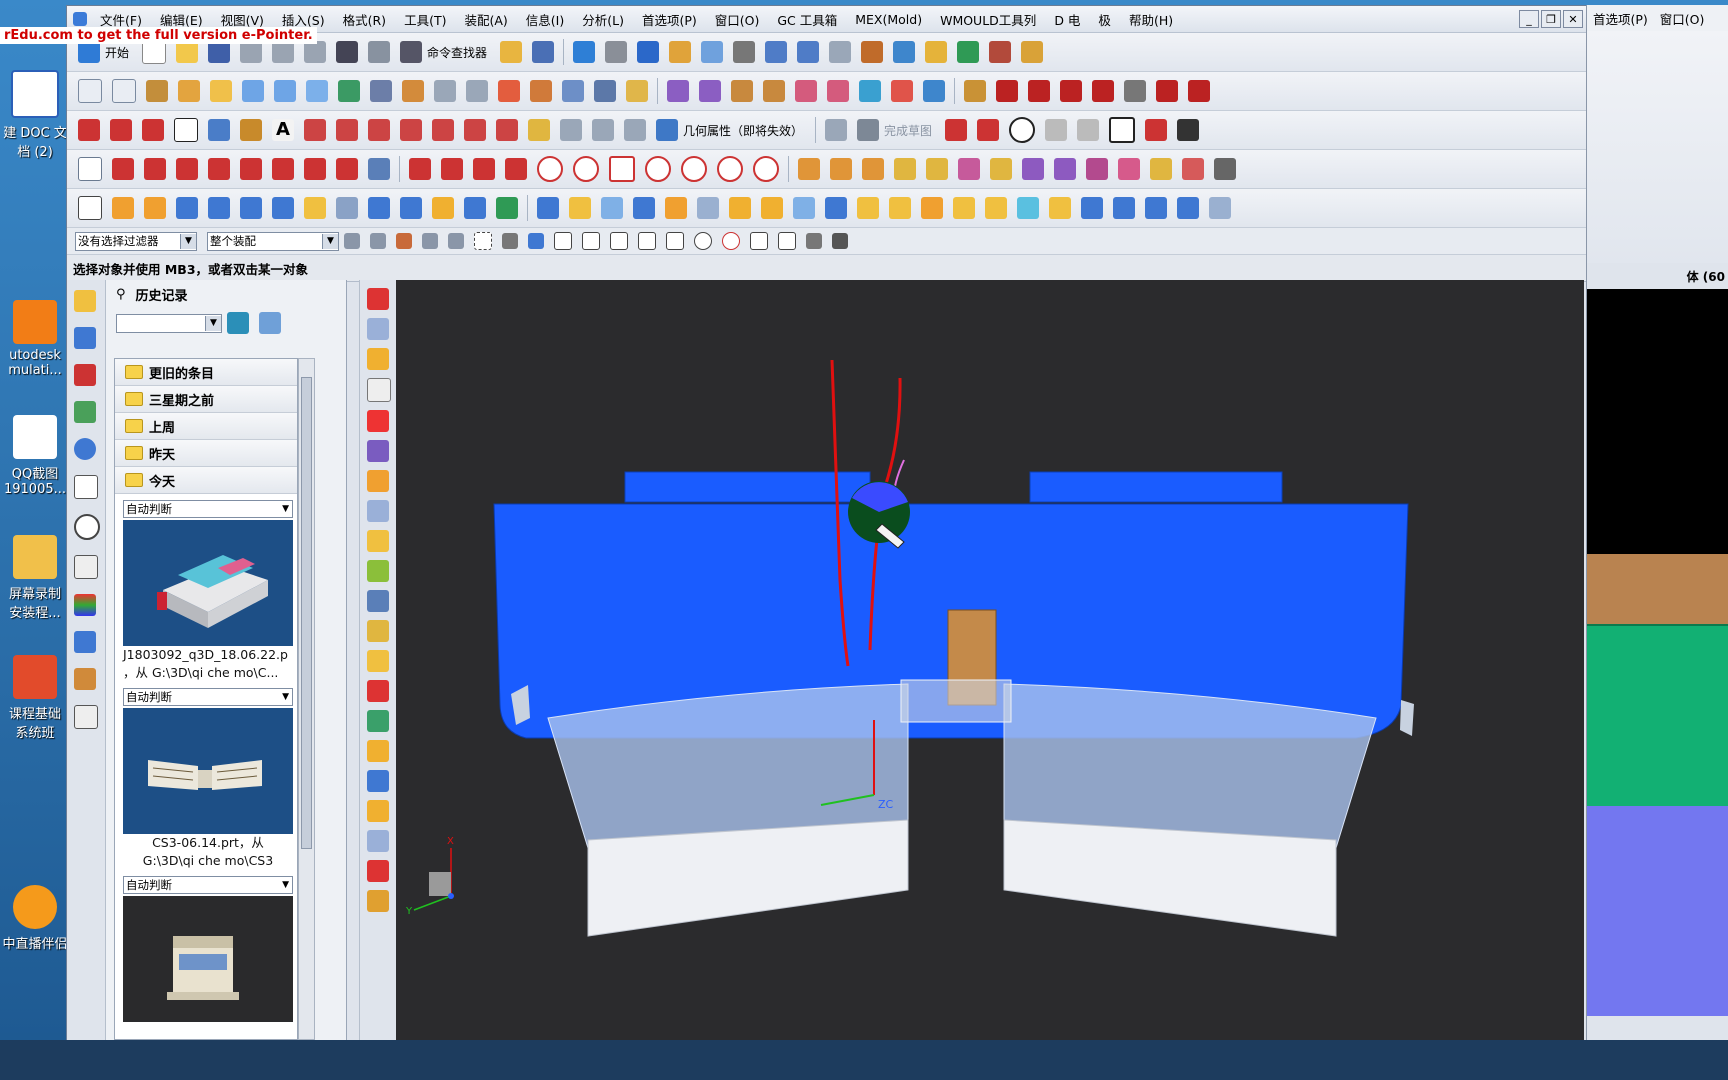 The height and width of the screenshot is (1080, 1728). What do you see at coordinates (1529, 19) in the screenshot?
I see `minimize-icon: _` at bounding box center [1529, 19].